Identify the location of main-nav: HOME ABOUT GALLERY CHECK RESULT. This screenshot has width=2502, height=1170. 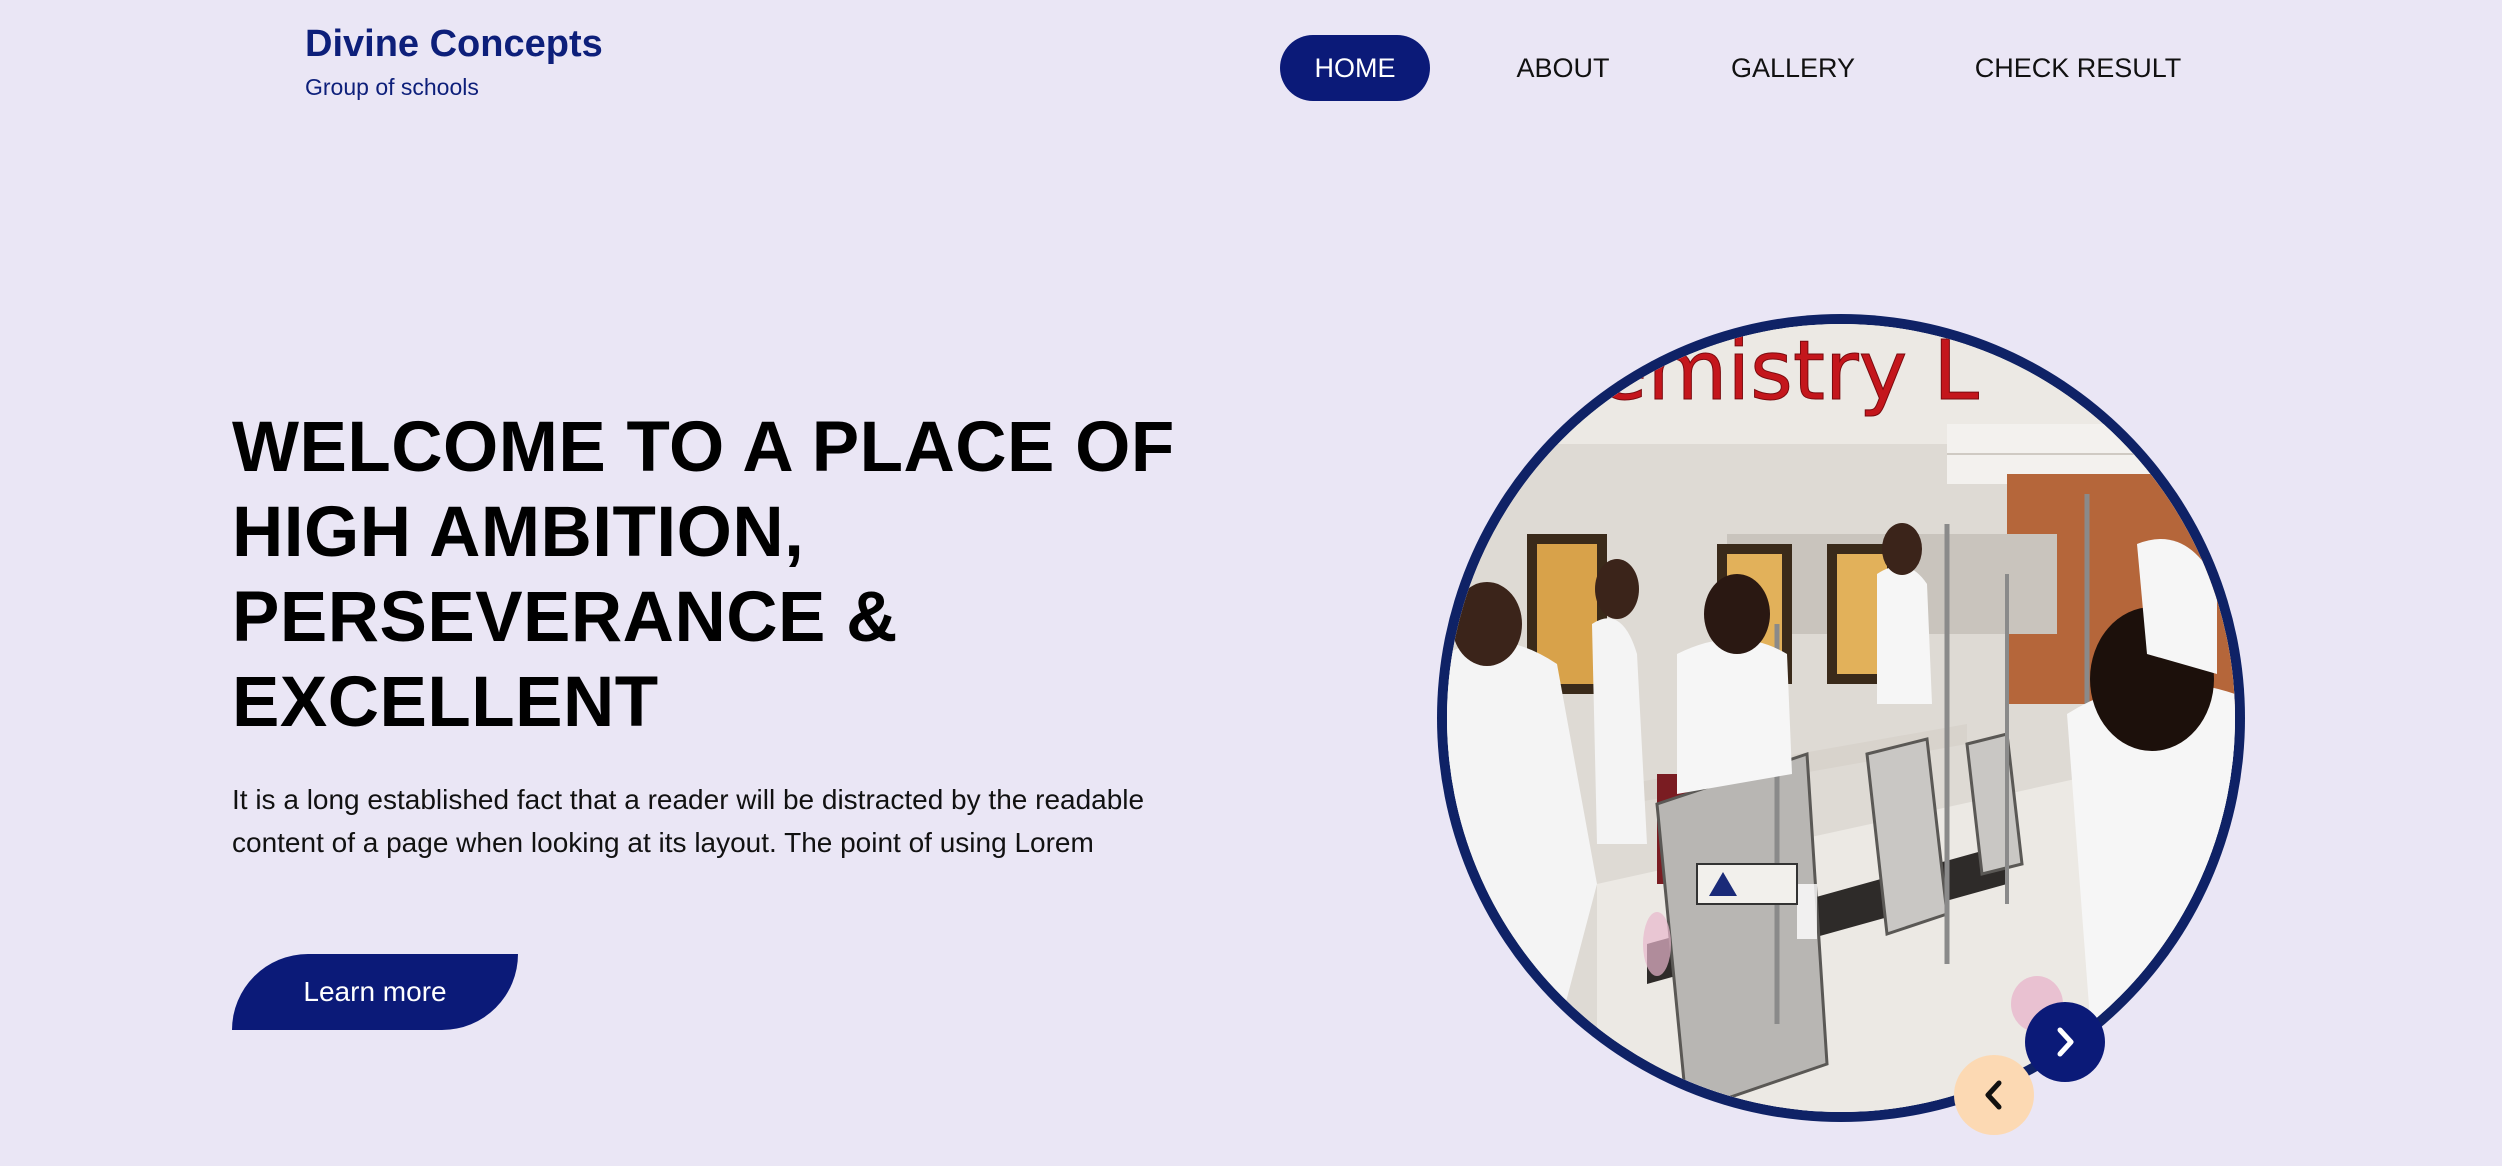
(1251, 68).